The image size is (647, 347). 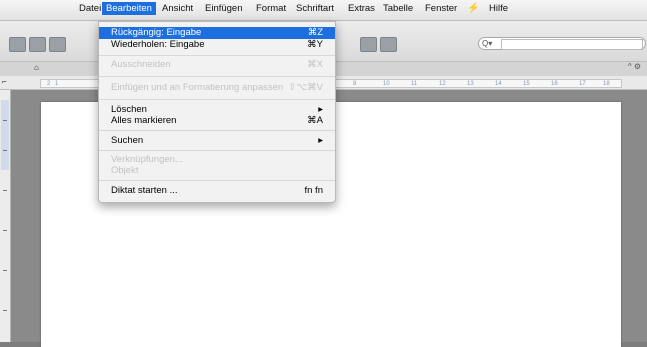 I want to click on tab-stop-icon: ⌐, so click(x=4, y=81).